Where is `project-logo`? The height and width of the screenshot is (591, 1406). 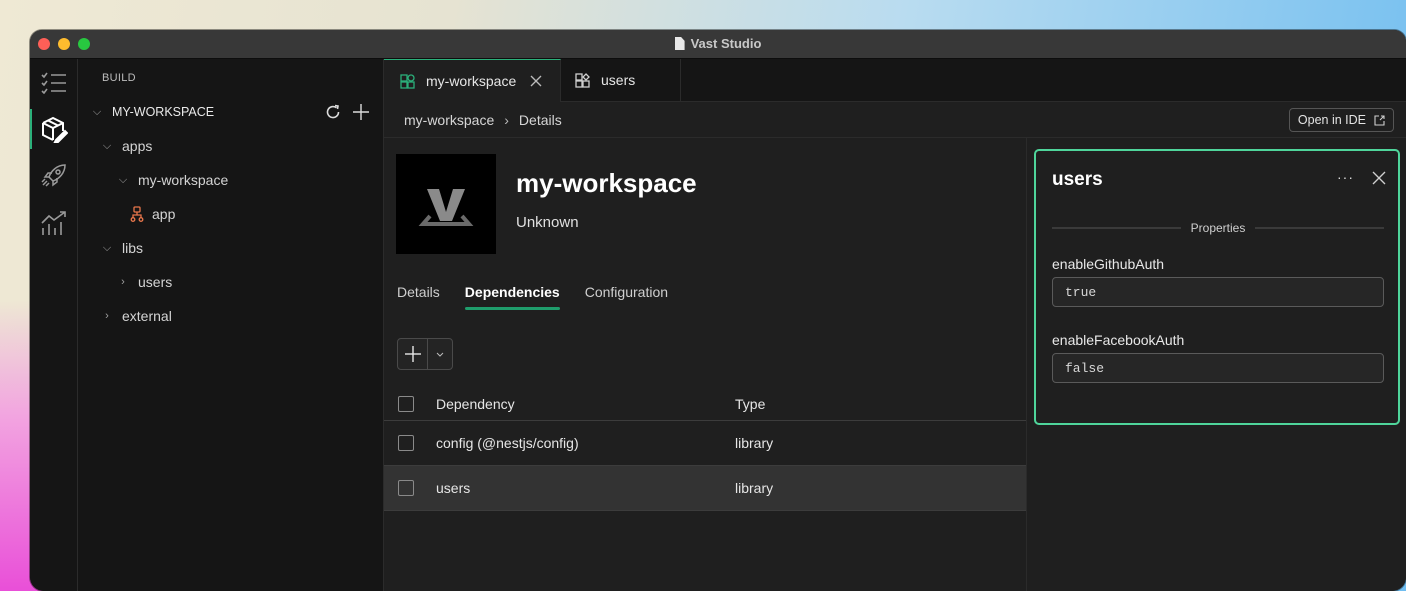
project-logo is located at coordinates (446, 204).